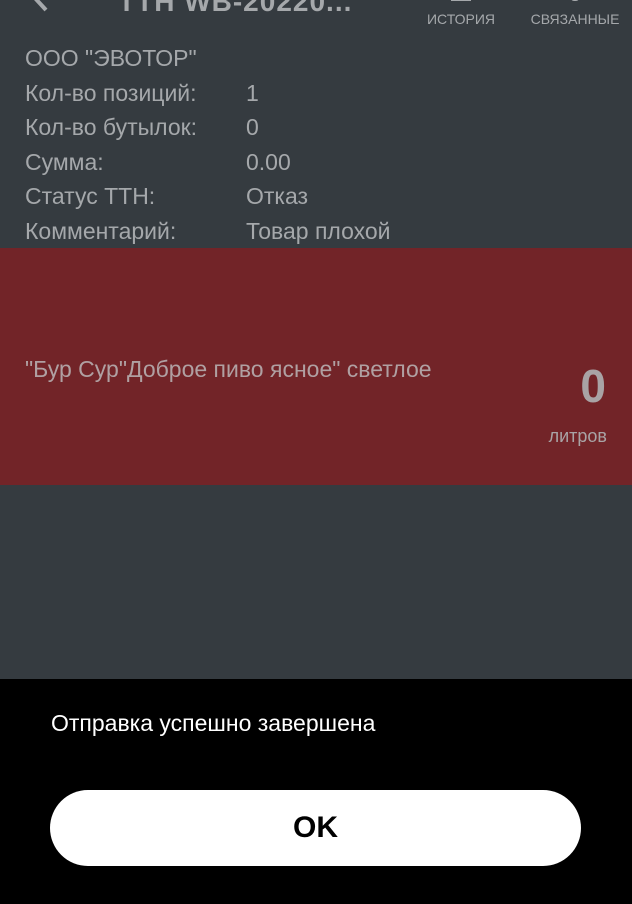 This screenshot has height=904, width=632. Describe the element at coordinates (315, 828) in the screenshot. I see `ok-button: OK` at that location.